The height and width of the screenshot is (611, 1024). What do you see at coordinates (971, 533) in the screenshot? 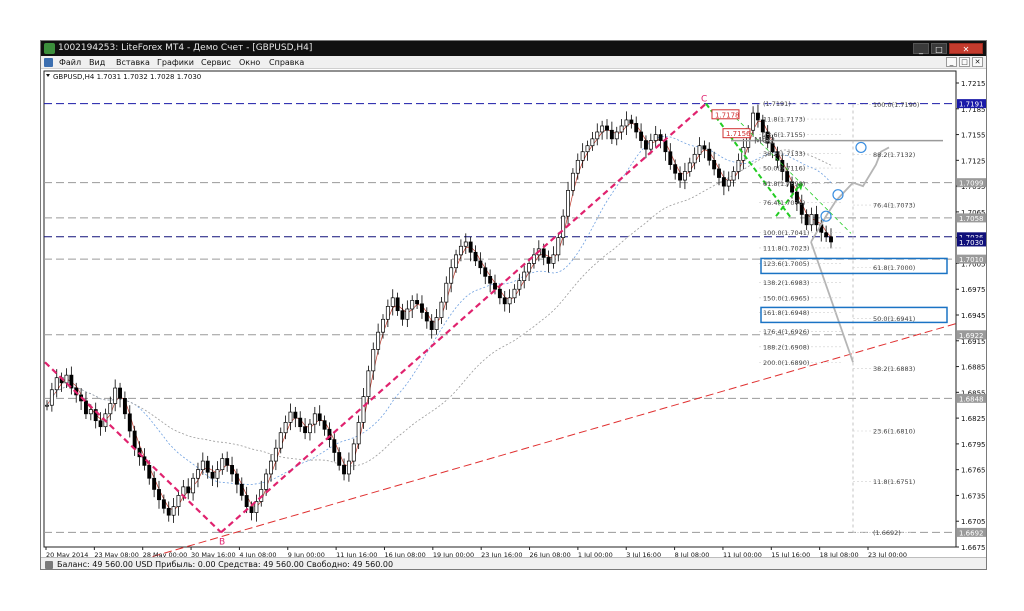
I see `price-label-text: 1.6692` at bounding box center [971, 533].